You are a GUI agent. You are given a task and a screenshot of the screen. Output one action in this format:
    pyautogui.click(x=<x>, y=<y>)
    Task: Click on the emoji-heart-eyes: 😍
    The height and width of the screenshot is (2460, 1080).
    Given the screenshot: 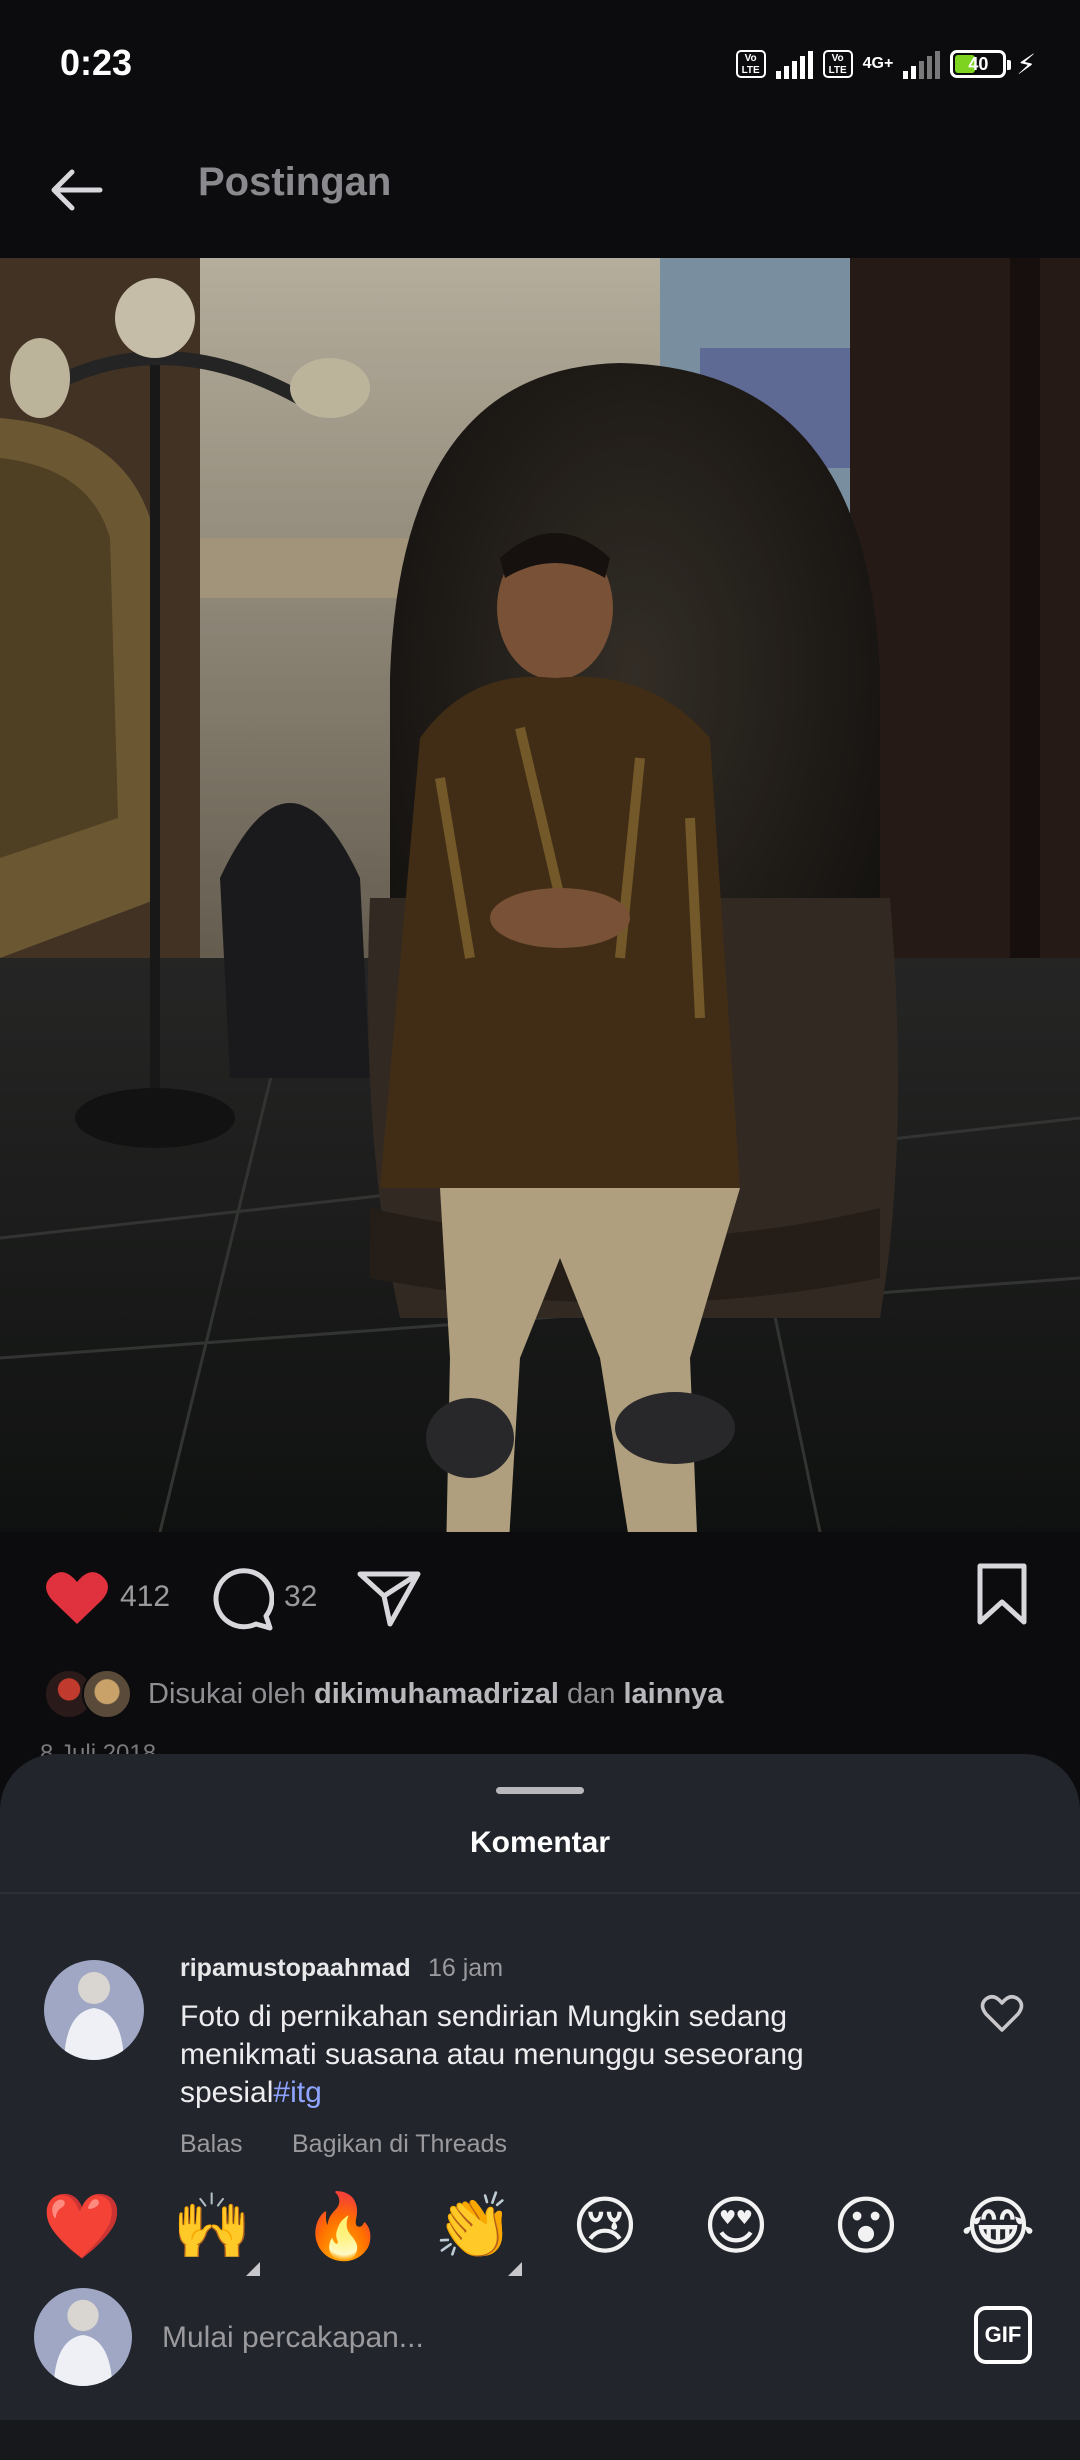 What is the action you would take?
    pyautogui.click(x=736, y=2226)
    